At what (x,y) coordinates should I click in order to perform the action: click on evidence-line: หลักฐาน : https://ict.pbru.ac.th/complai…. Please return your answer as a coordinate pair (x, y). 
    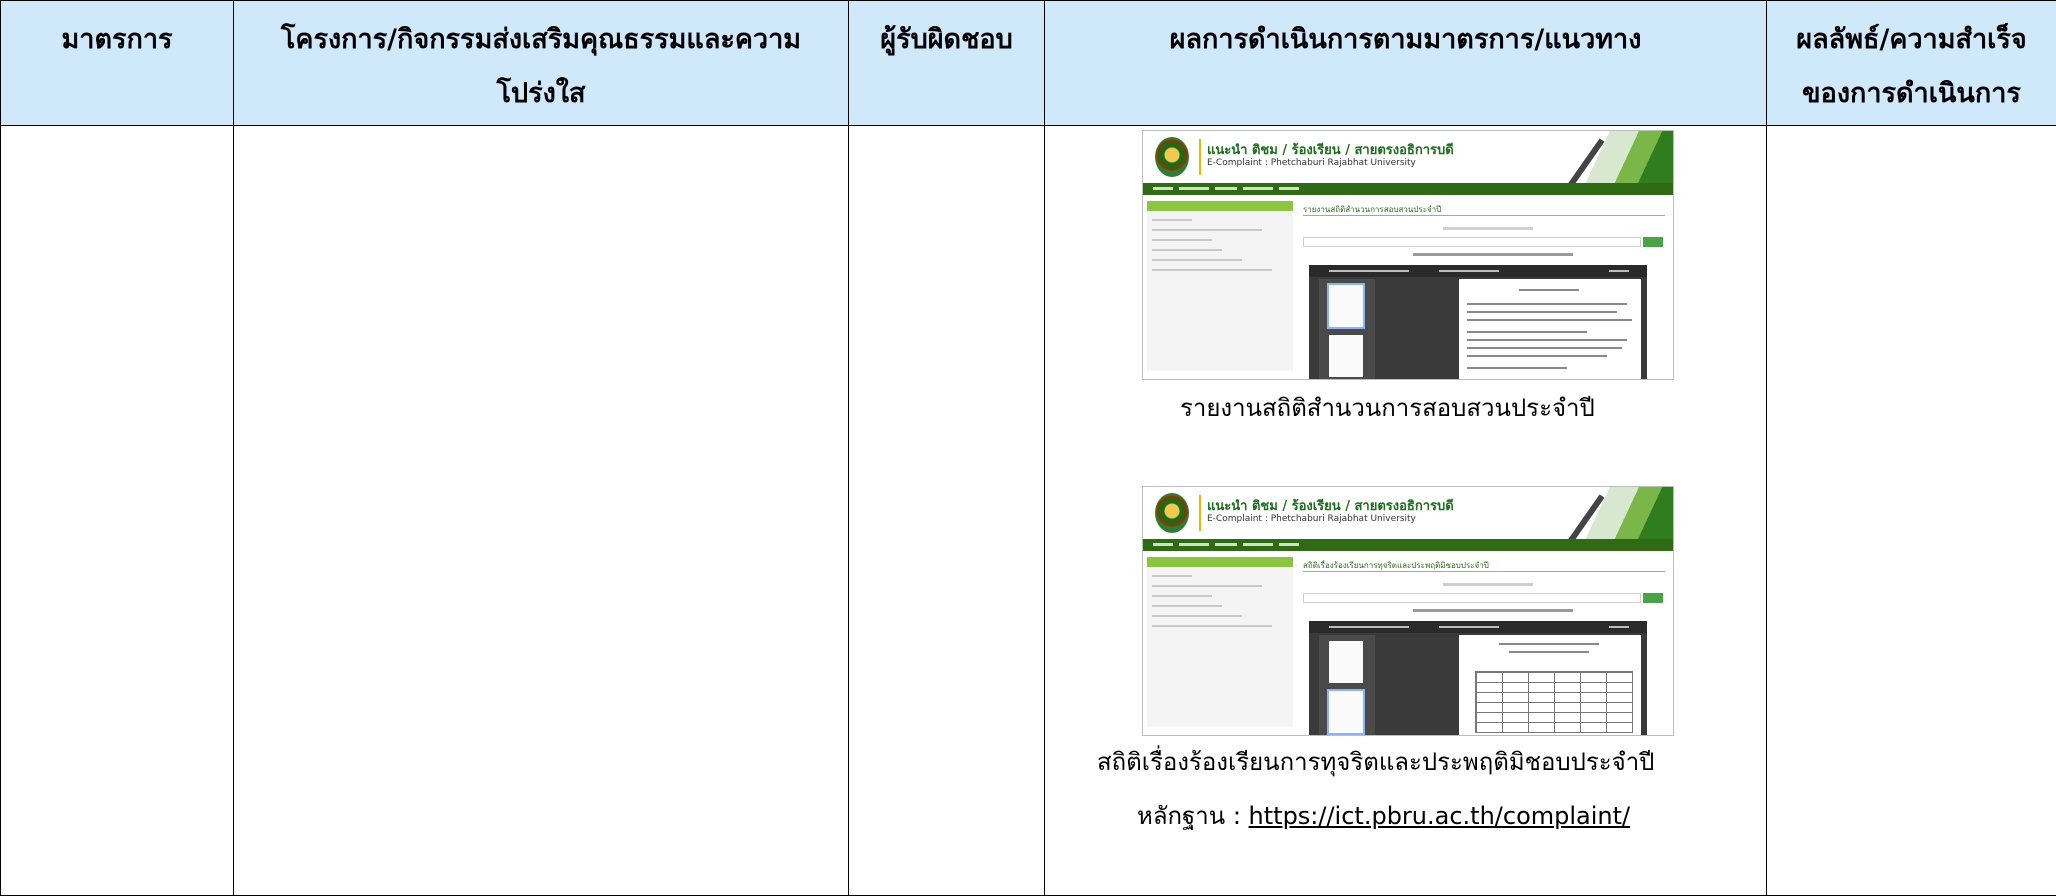
    Looking at the image, I should click on (1383, 815).